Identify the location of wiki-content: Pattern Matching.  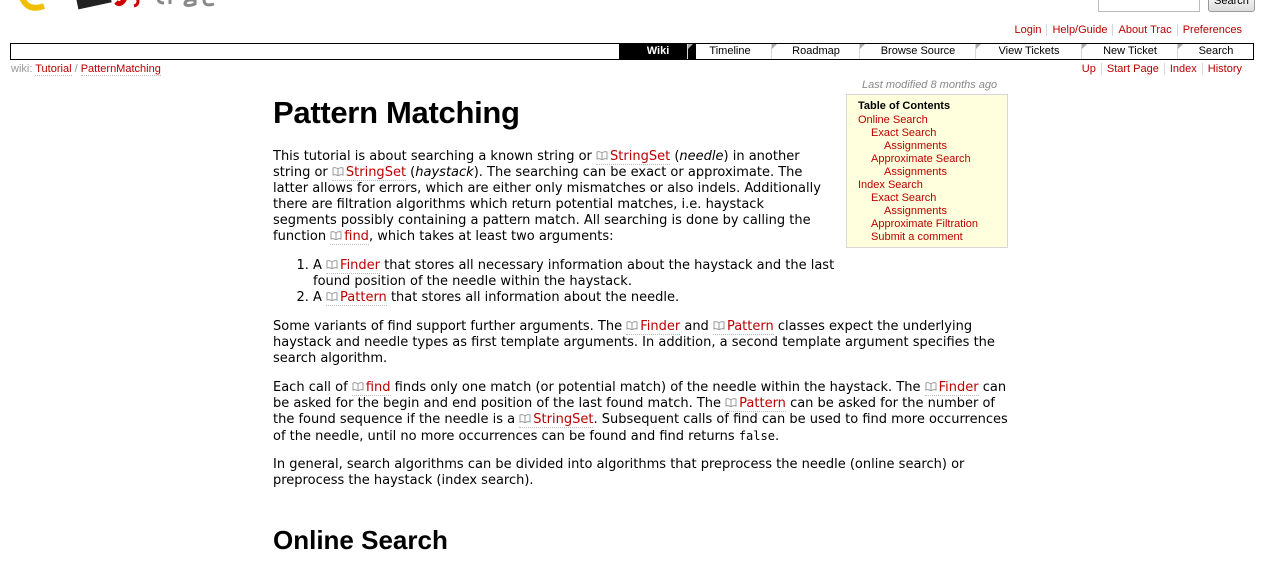
(643, 113).